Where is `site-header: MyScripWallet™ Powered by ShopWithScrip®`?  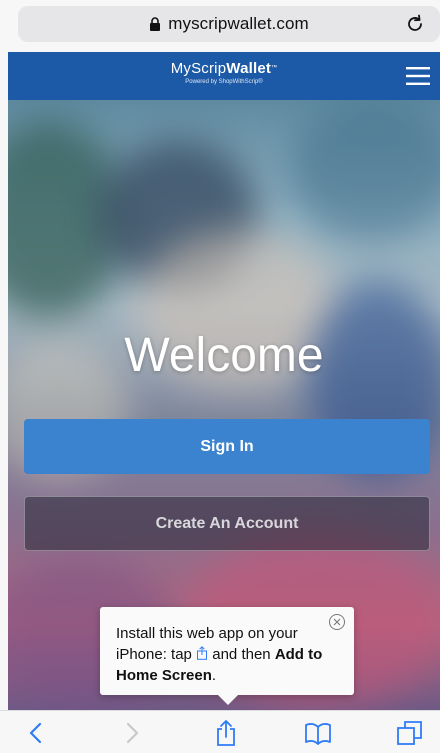 site-header: MyScripWallet™ Powered by ShopWithScrip® is located at coordinates (224, 76).